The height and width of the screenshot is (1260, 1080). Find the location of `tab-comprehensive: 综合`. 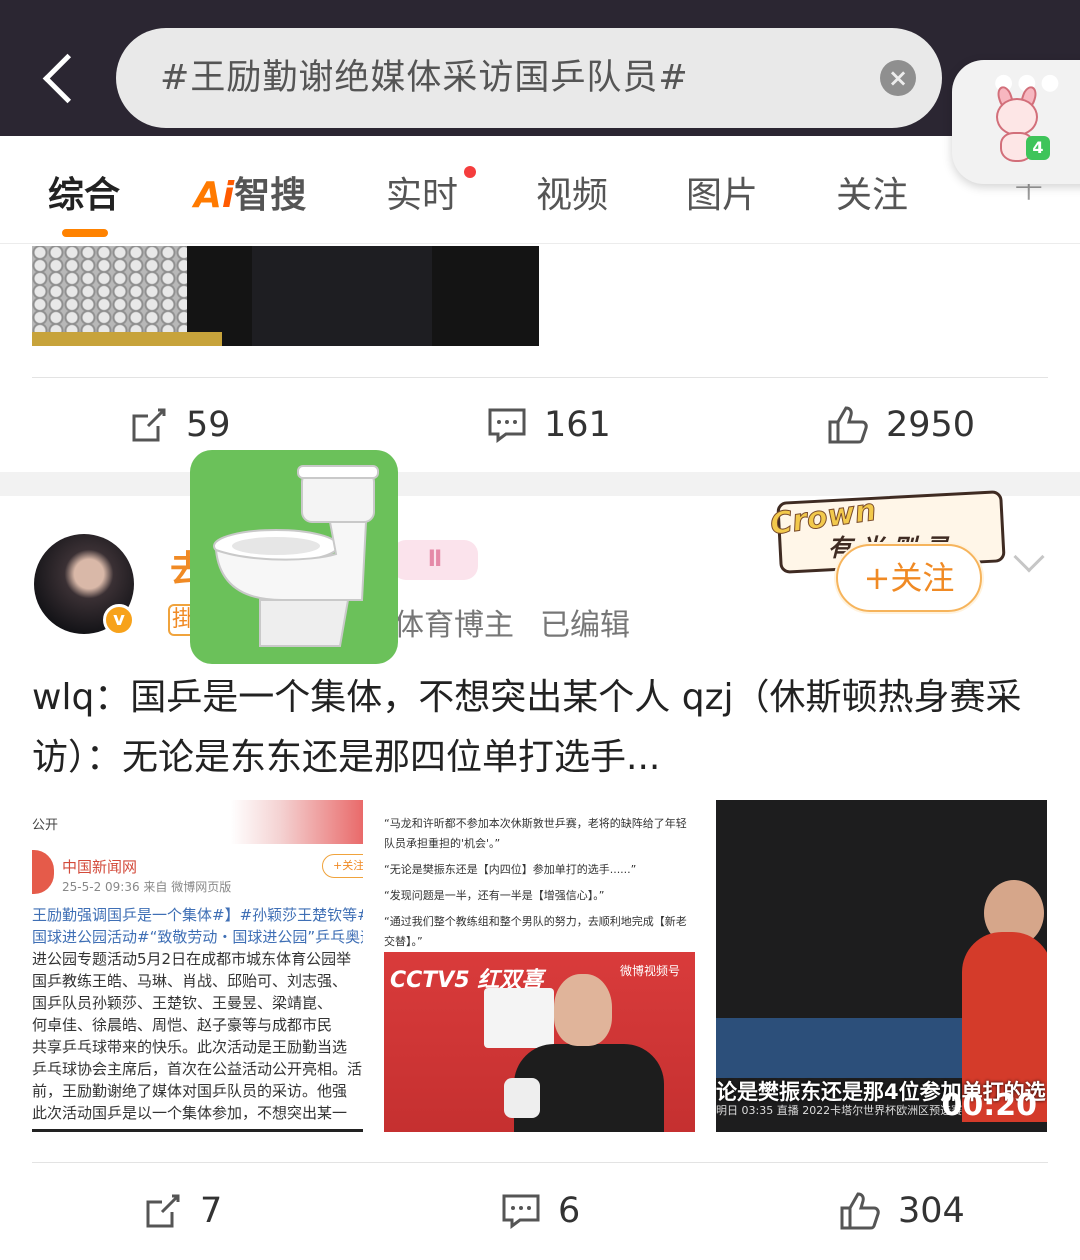

tab-comprehensive: 综合 is located at coordinates (84, 192).